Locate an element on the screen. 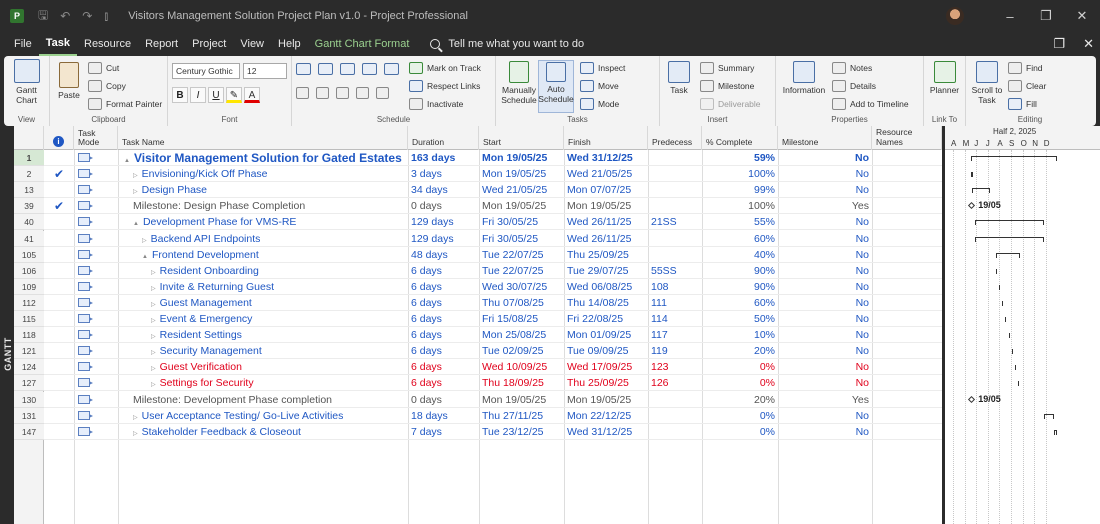  predecessors-header: Predecess is located at coordinates (675, 138).